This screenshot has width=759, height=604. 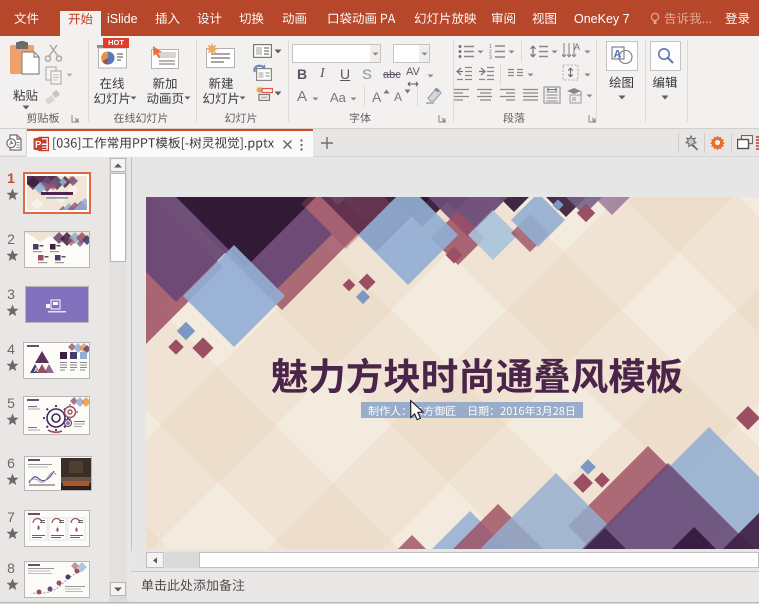 I want to click on svg-text: 3, so click(x=490, y=57).